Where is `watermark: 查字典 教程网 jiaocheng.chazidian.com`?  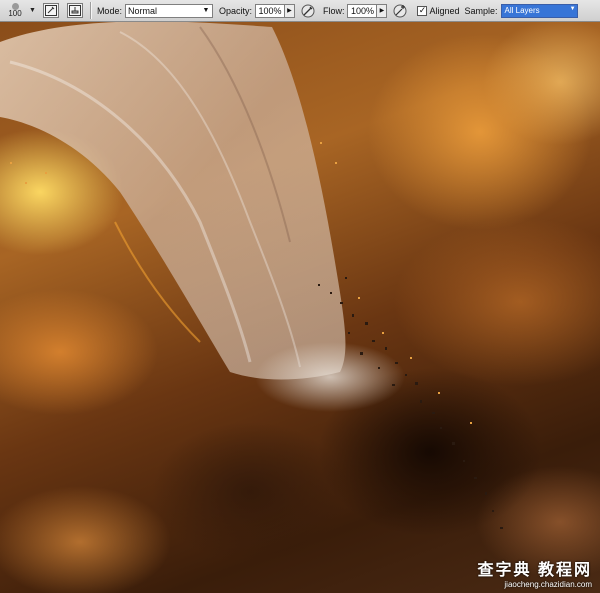
watermark: 查字典 教程网 jiaocheng.chazidian.com is located at coordinates (535, 572).